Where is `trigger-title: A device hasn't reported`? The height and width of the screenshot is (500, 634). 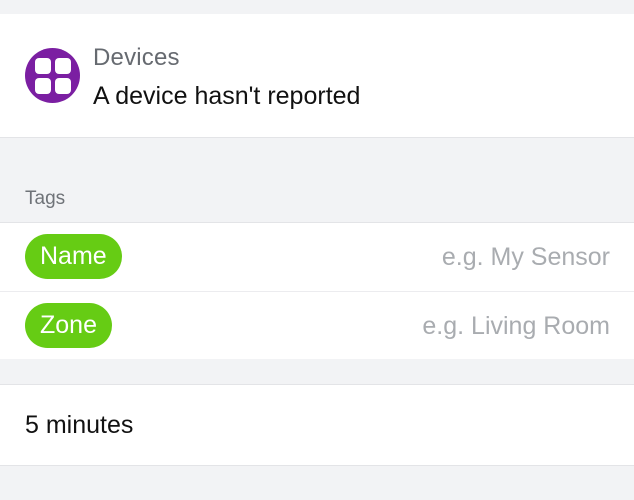
trigger-title: A device hasn't reported is located at coordinates (227, 96).